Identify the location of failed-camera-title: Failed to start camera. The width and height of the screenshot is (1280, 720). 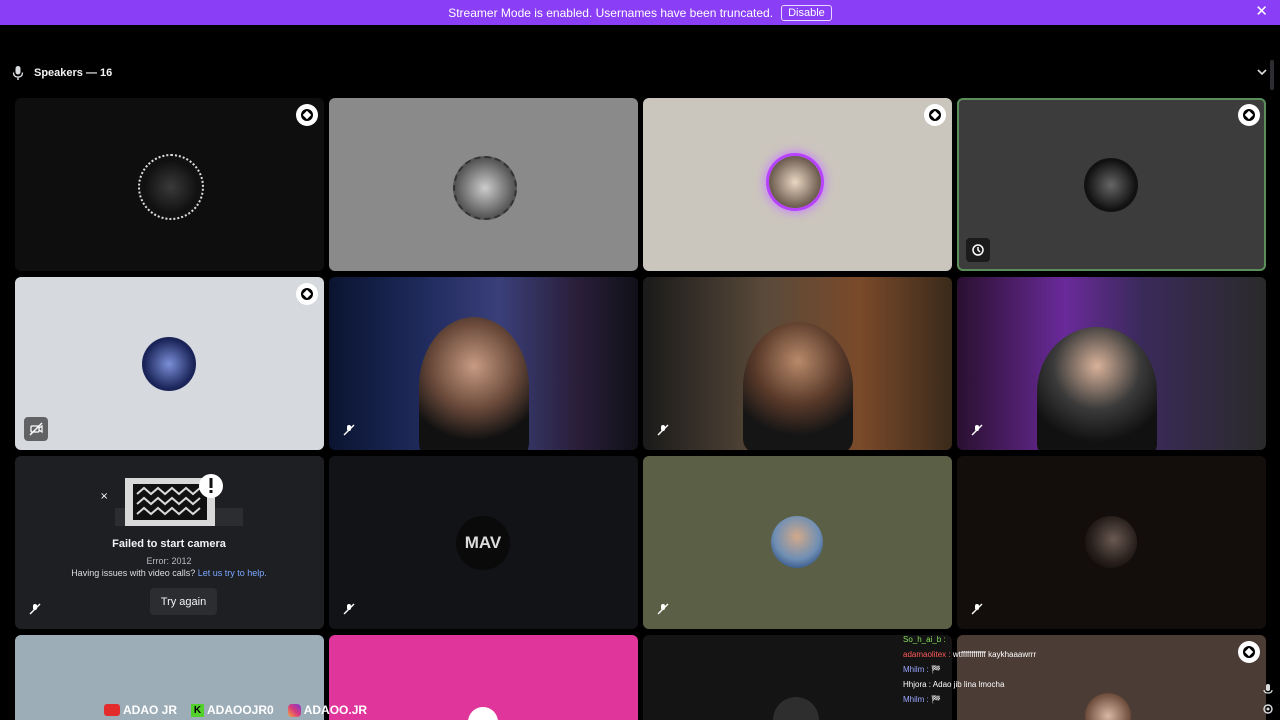
(169, 544).